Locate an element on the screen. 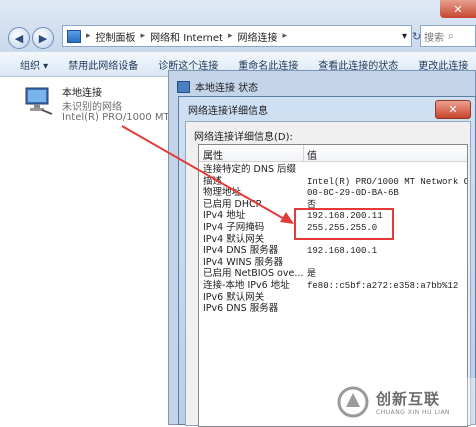 This screenshot has width=476, height=427. watermark-text-cn: 创新互联 is located at coordinates (408, 398).